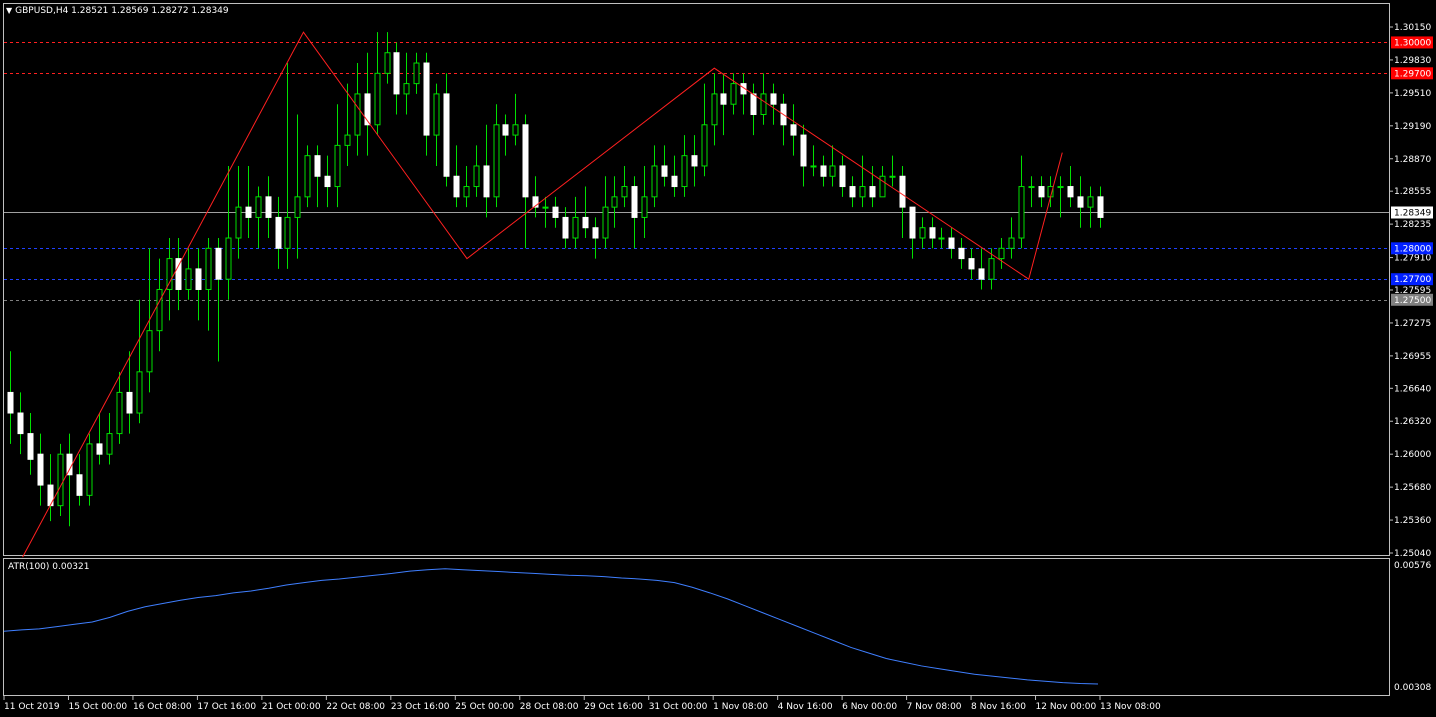 The height and width of the screenshot is (717, 1436). Describe the element at coordinates (934, 707) in the screenshot. I see `time-tick-label: 7 Nov 08:00` at that location.